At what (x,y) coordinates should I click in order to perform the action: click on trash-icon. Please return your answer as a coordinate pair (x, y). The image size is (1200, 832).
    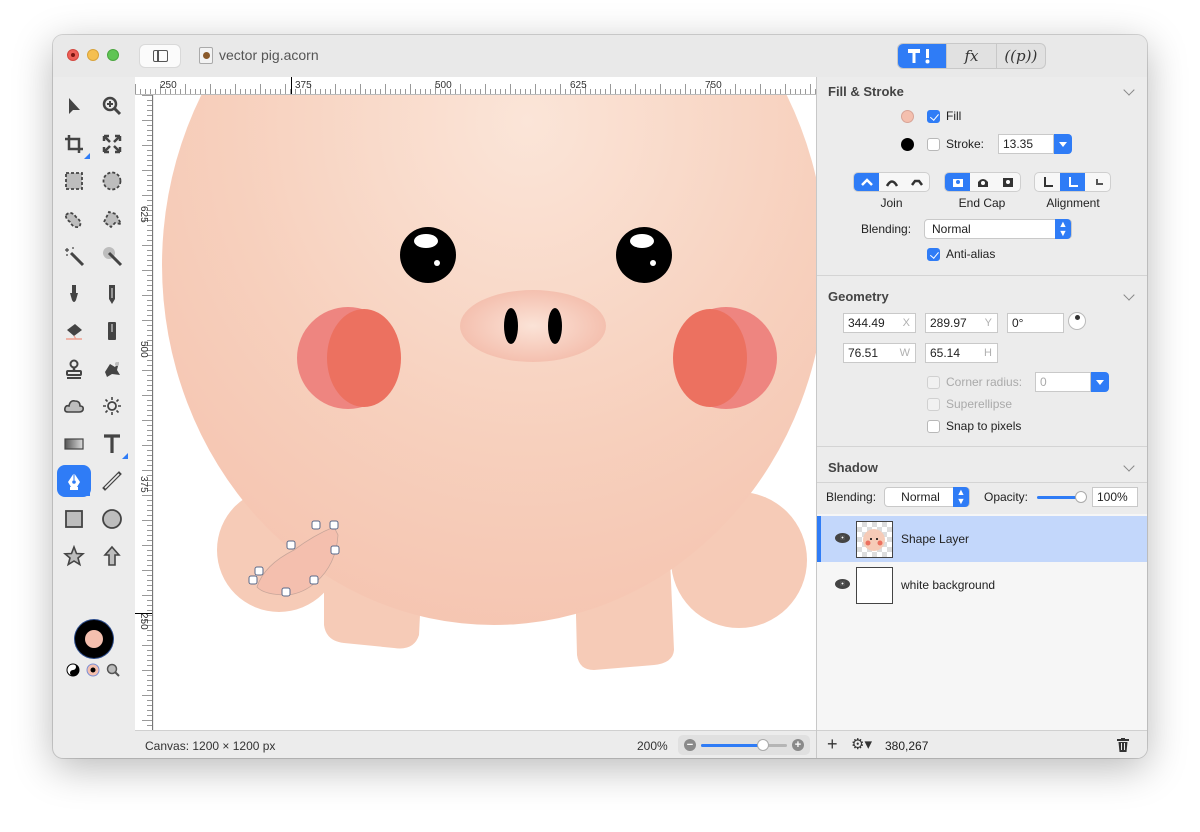
    Looking at the image, I should click on (1123, 745).